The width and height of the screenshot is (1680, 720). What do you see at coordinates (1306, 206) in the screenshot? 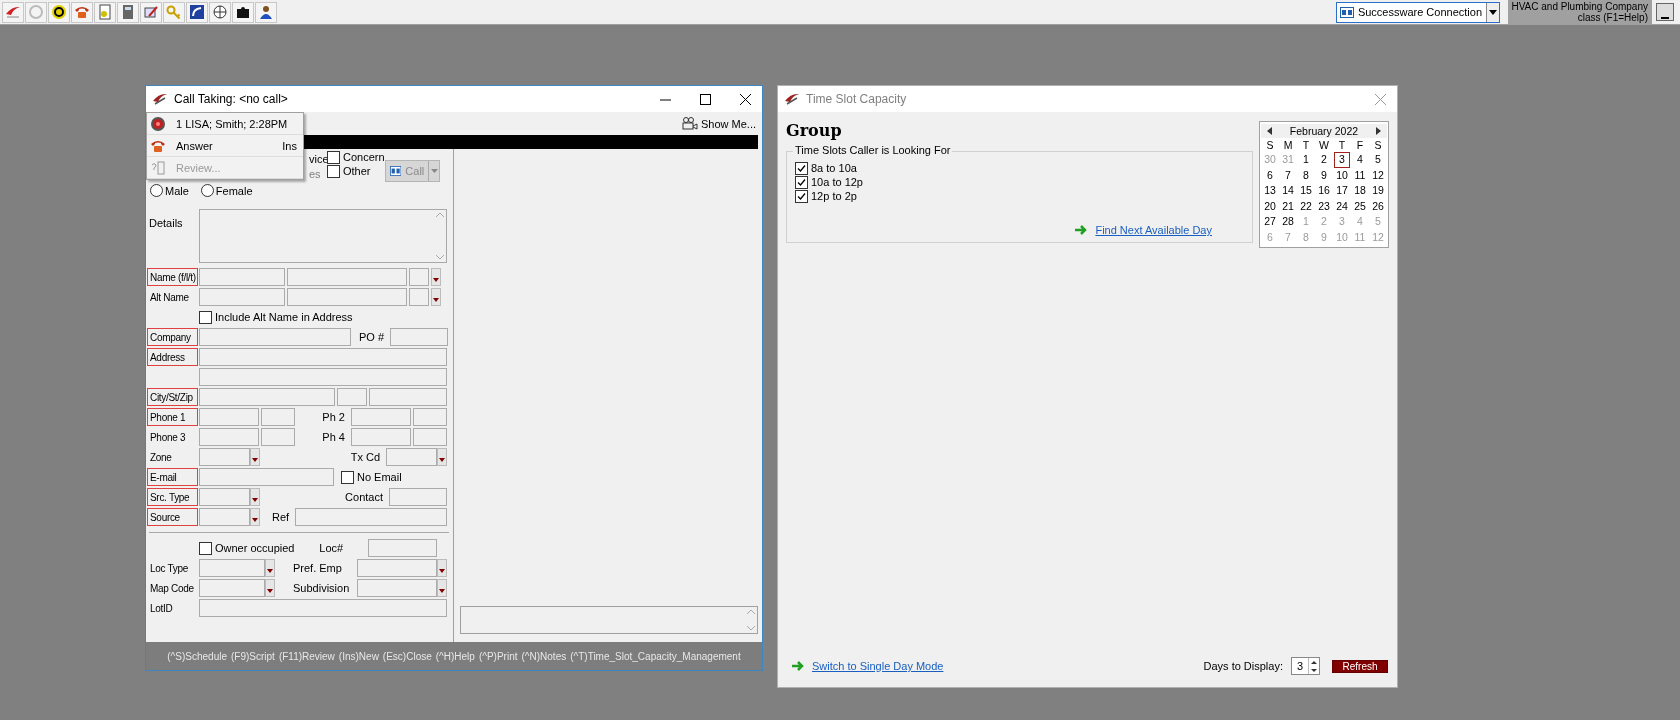
I see `calendar-day: 22` at bounding box center [1306, 206].